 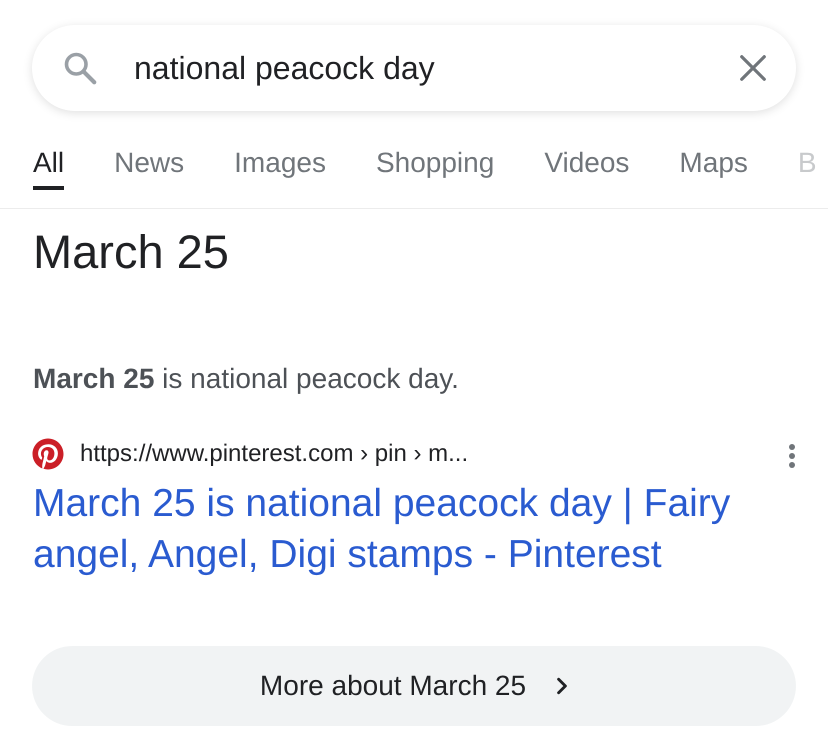 I want to click on close-icon, so click(x=753, y=68).